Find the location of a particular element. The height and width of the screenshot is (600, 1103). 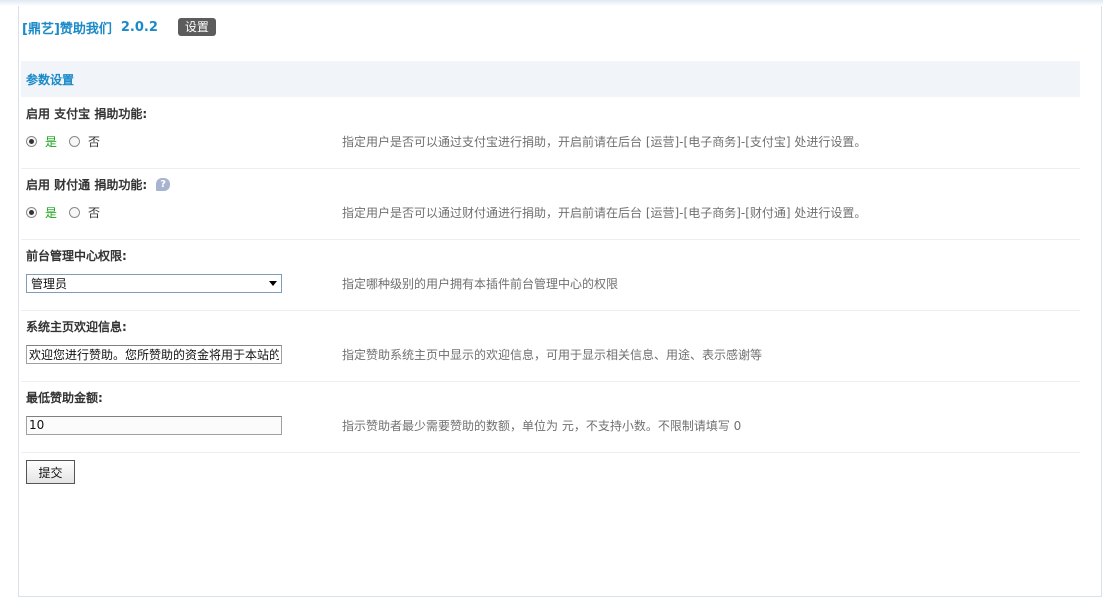

min-amount-input is located at coordinates (154, 425).